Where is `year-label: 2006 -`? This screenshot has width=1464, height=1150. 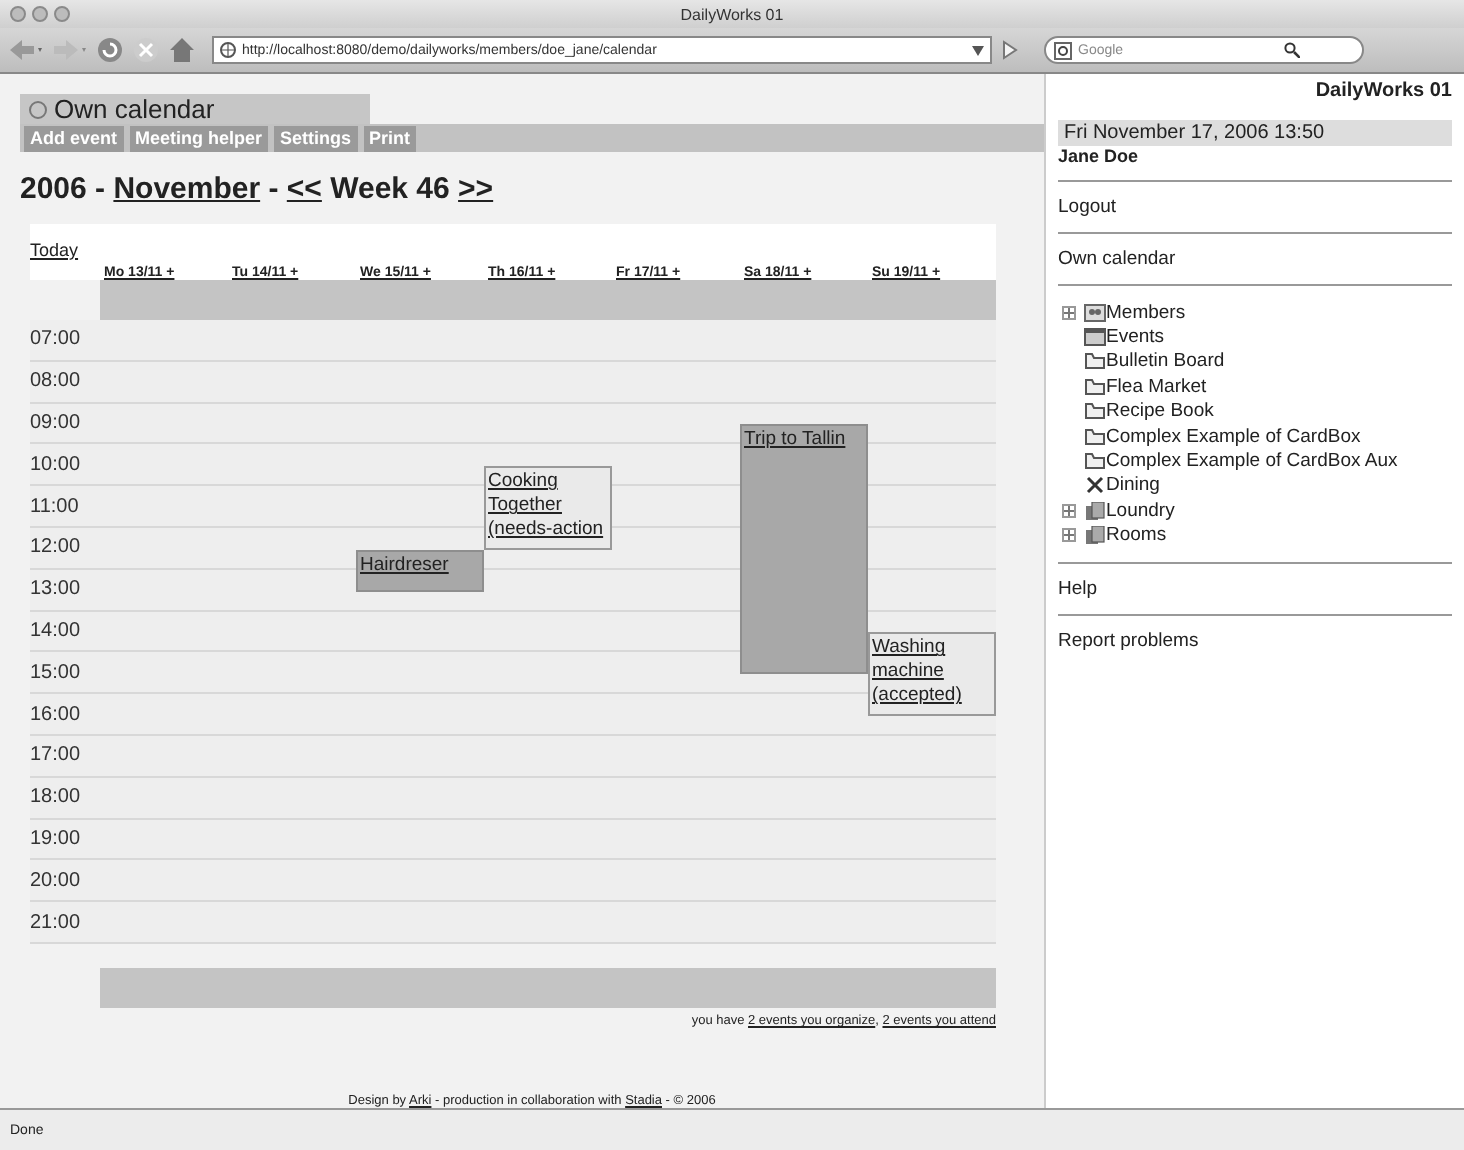 year-label: 2006 - is located at coordinates (64, 189).